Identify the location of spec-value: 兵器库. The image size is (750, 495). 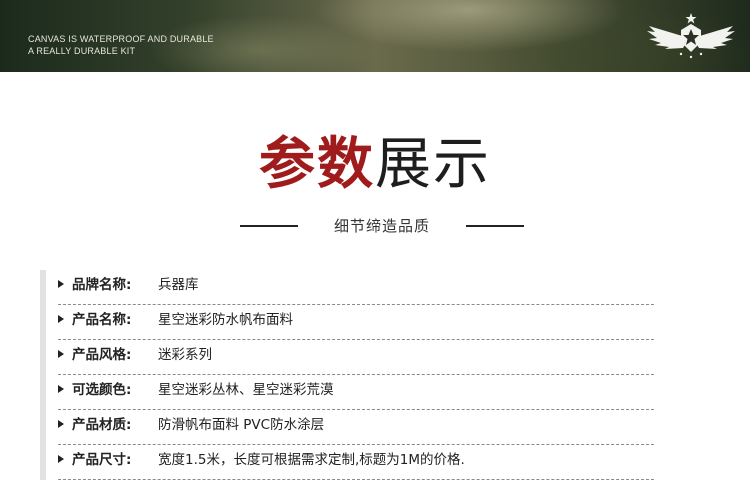
(178, 285).